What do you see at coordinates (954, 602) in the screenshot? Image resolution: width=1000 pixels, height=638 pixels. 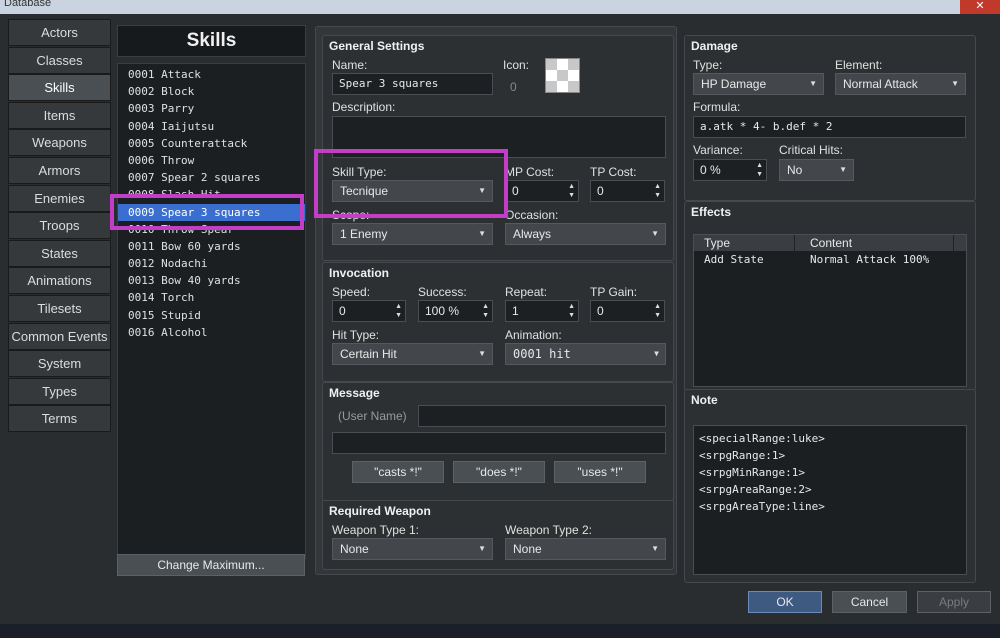 I see `apply-button: Apply` at bounding box center [954, 602].